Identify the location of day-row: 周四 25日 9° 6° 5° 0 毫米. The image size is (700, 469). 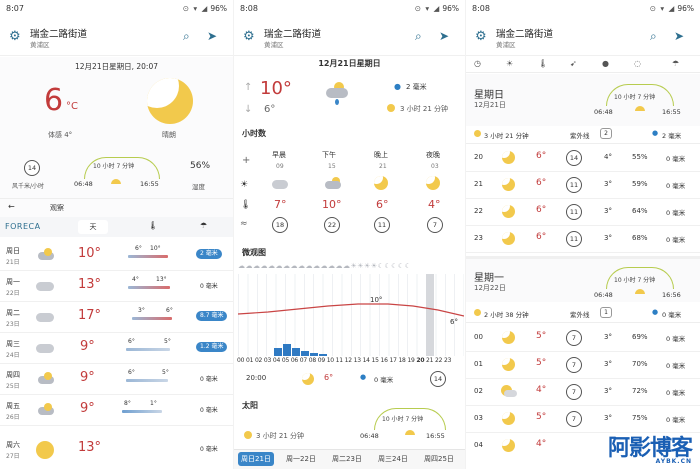
(116, 379).